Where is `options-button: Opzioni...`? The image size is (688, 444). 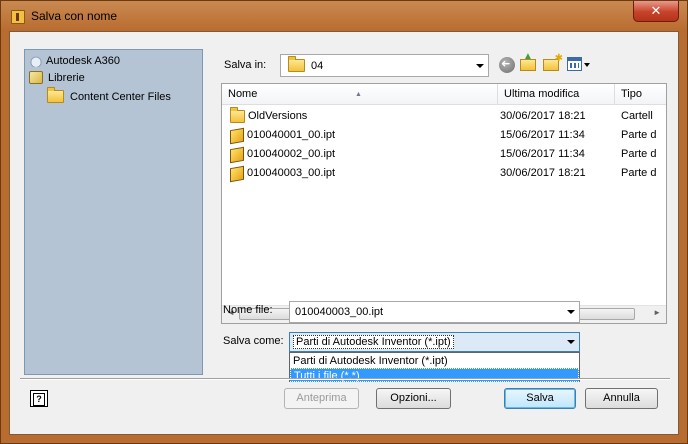 options-button: Opzioni... is located at coordinates (413, 398).